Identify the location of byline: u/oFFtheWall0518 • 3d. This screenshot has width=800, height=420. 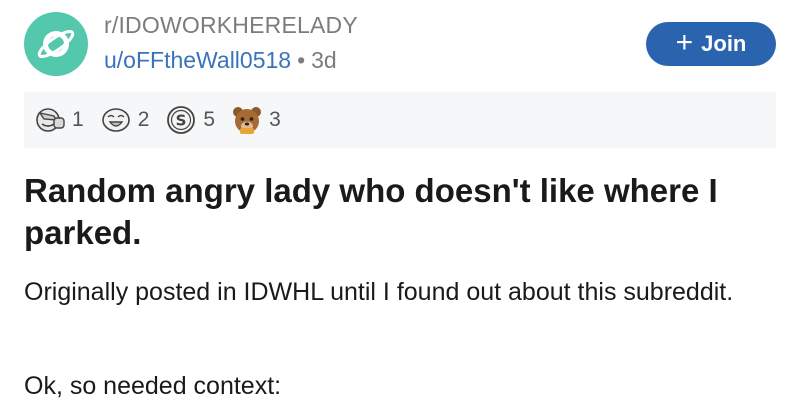
(231, 60).